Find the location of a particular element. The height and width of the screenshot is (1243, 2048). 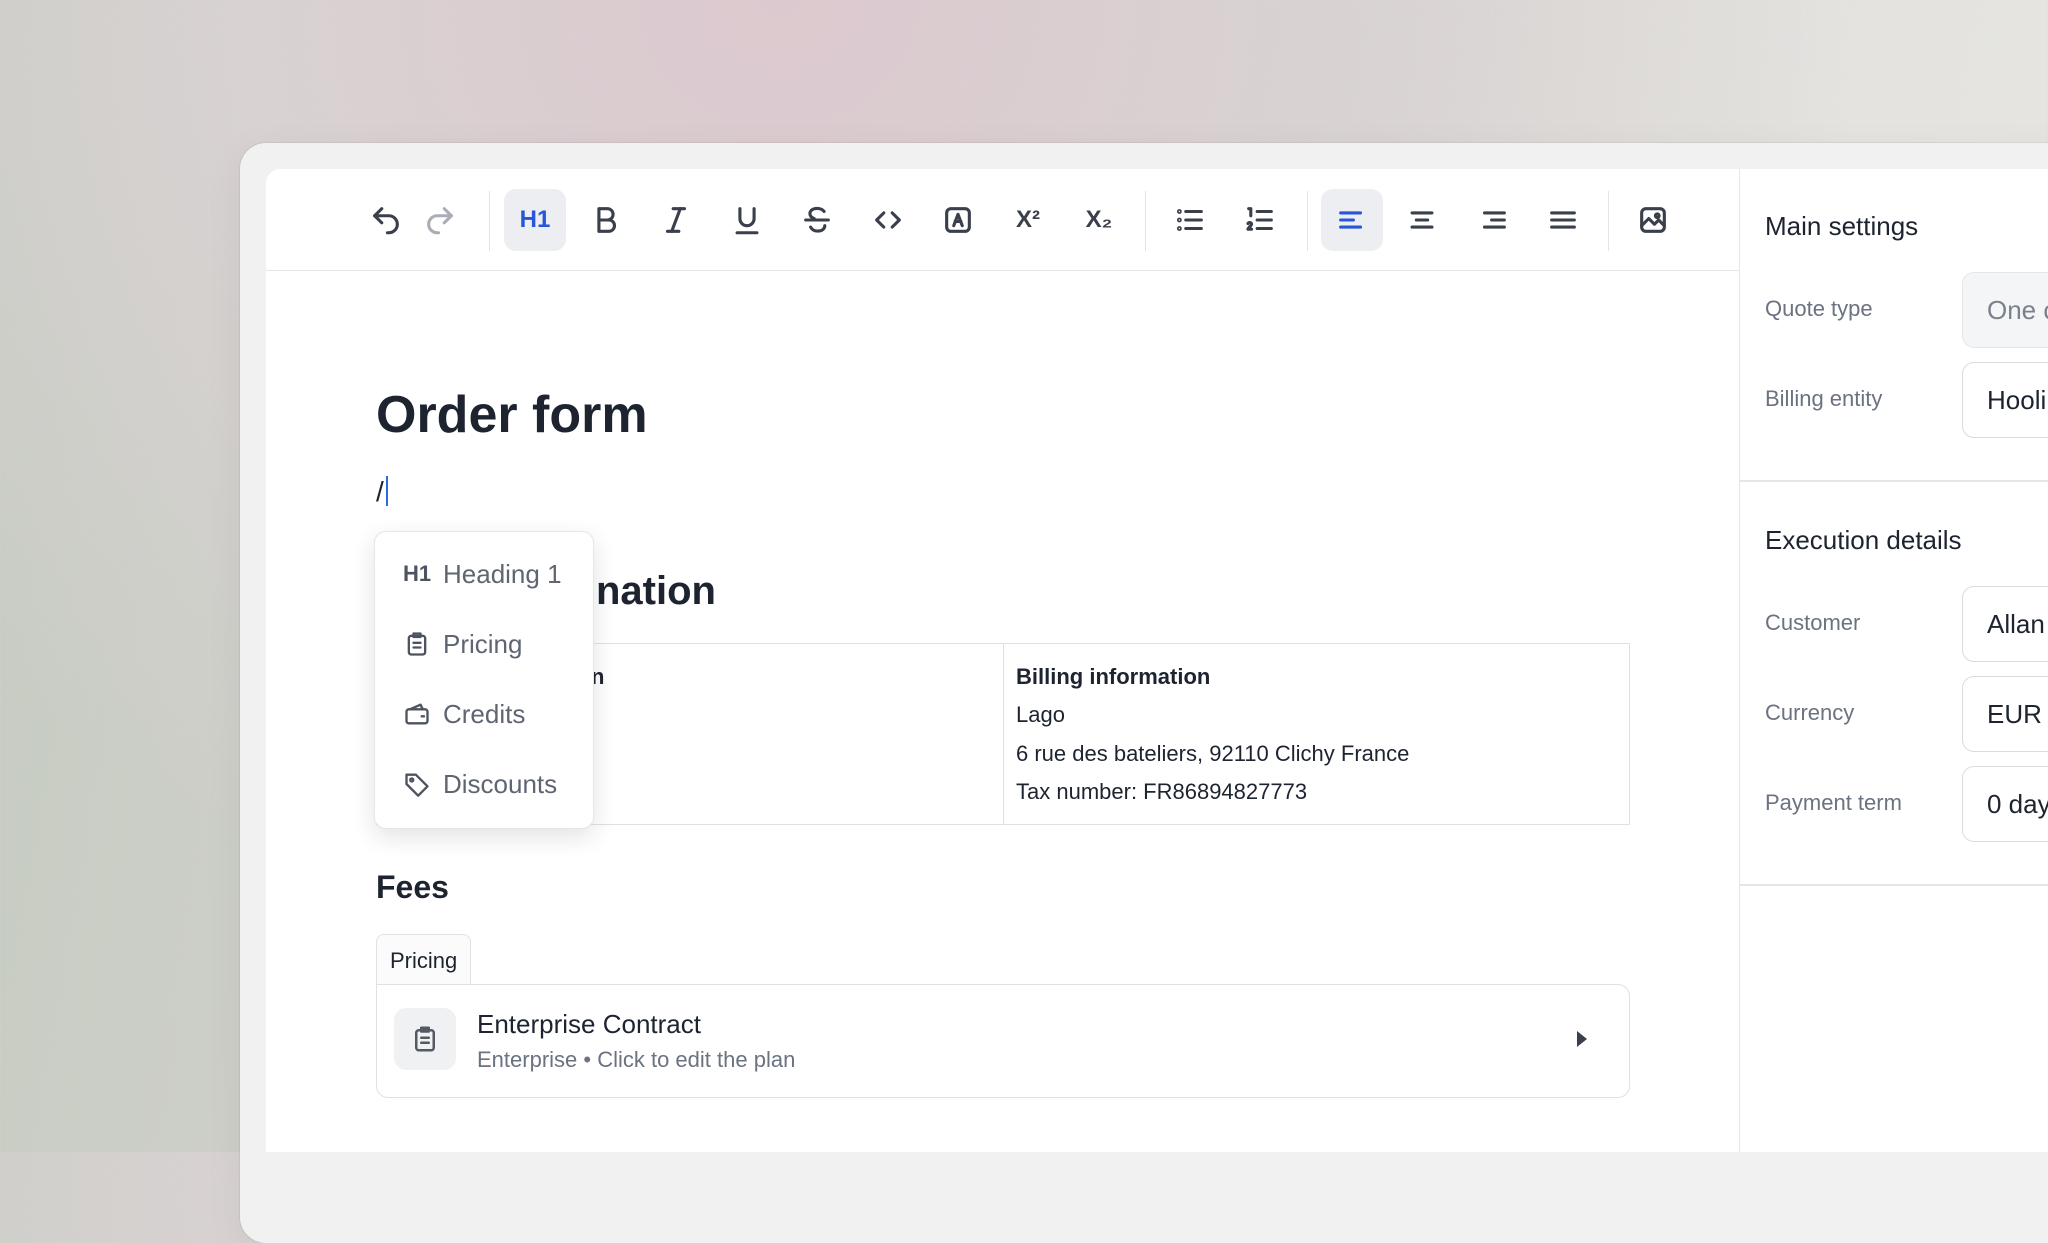

menu-item-label: Discounts is located at coordinates (500, 783).